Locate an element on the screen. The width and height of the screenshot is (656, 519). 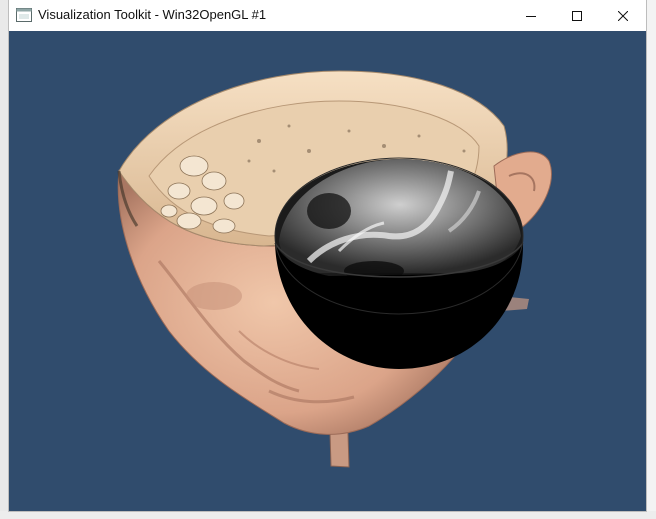
title-bar: Visualization Toolkit - Win32OpenGL #1 is located at coordinates (327, 15).